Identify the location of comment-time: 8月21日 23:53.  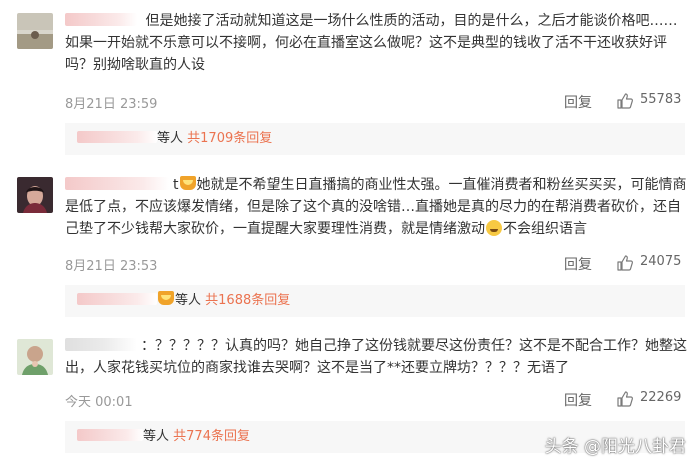
(111, 266).